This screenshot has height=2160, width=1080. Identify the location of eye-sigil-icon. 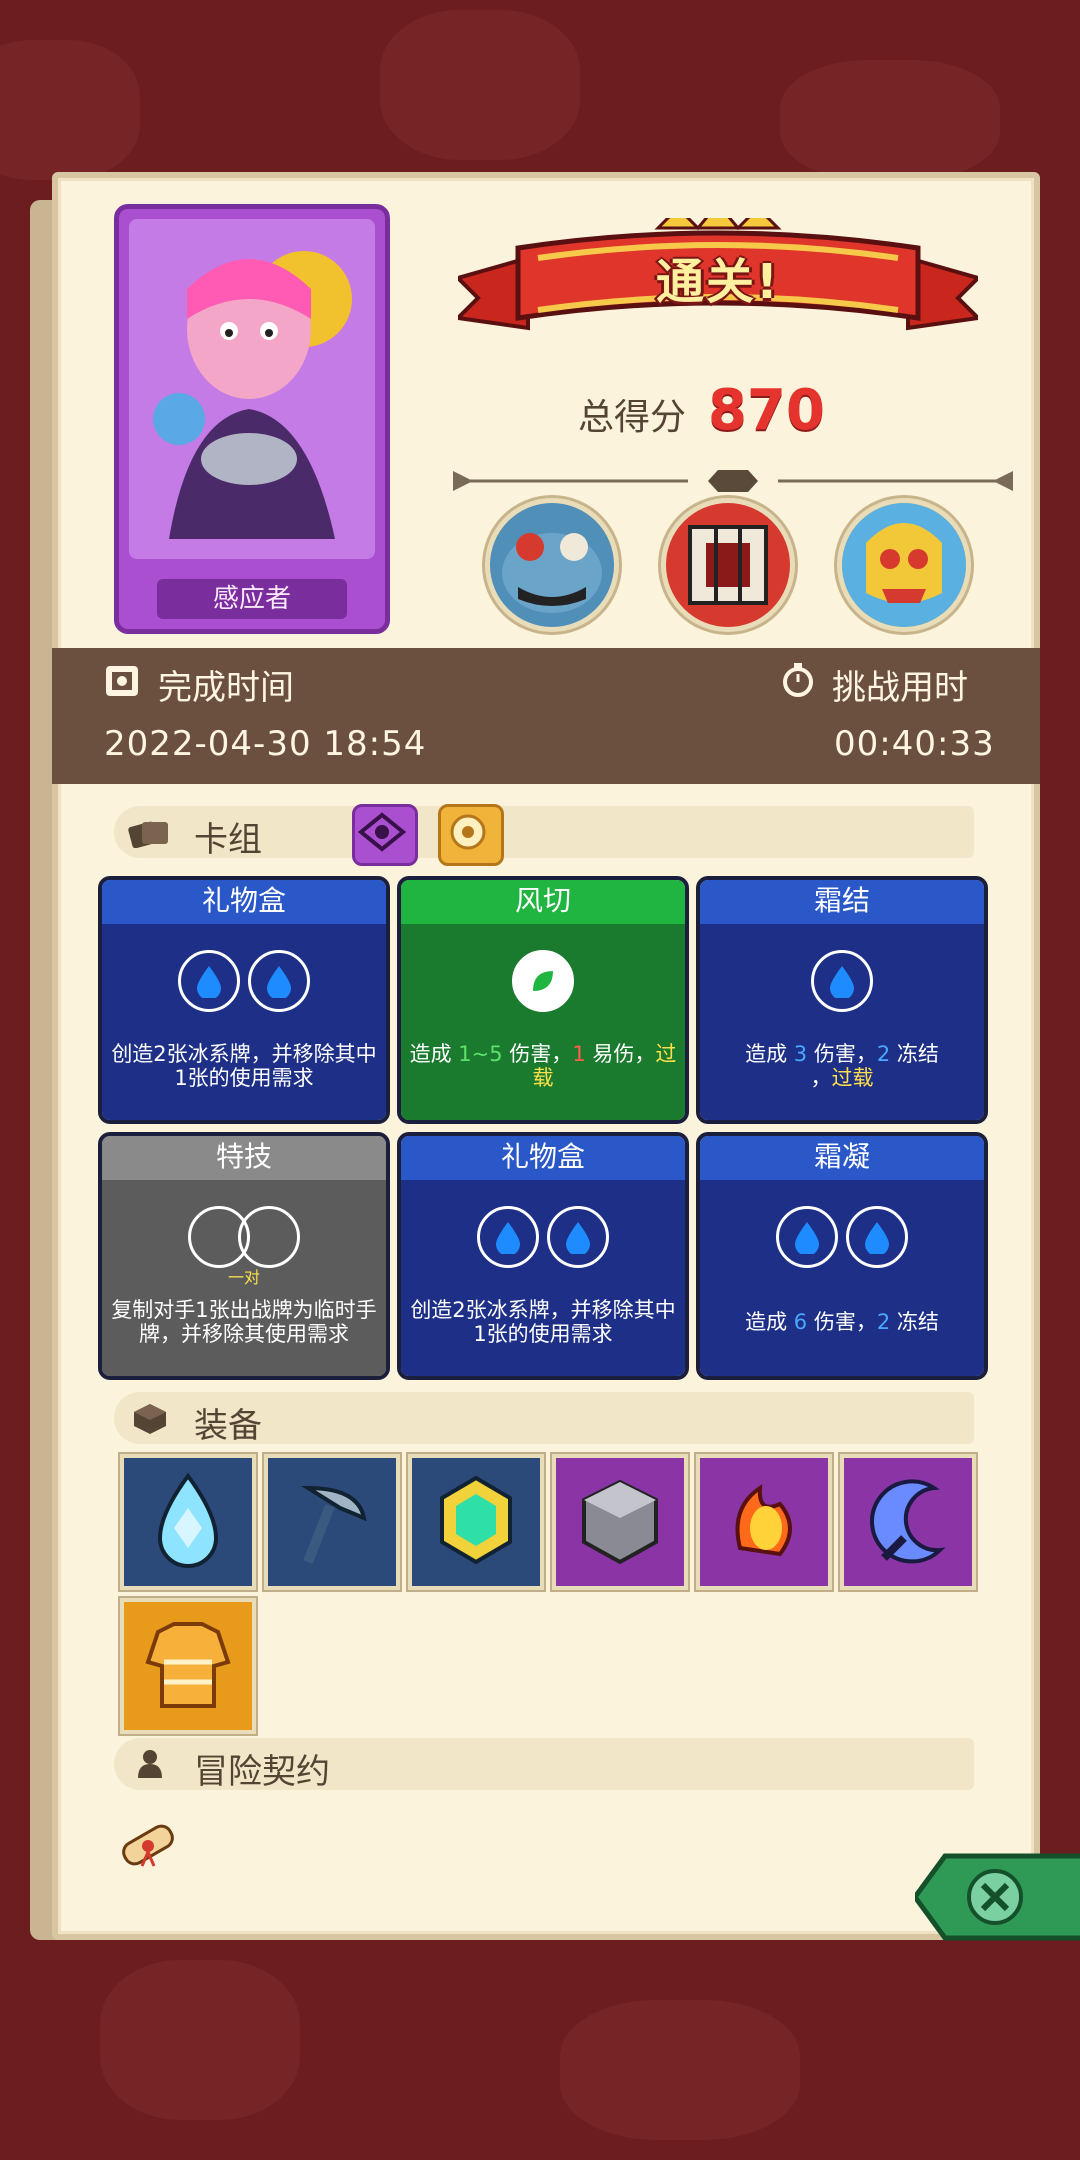
(382, 832).